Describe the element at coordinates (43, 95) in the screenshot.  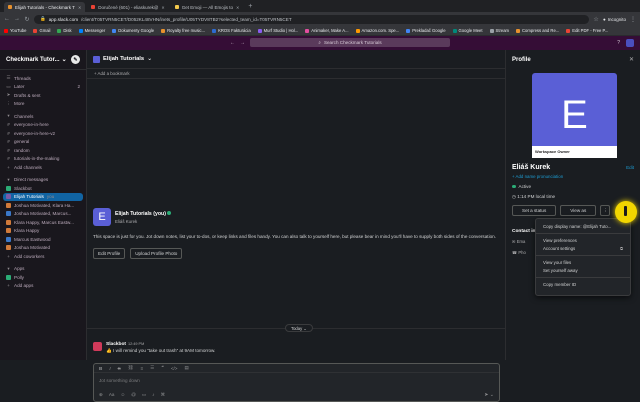
I see `sidebar-item-drafts: ➤ Drafts & sent` at that location.